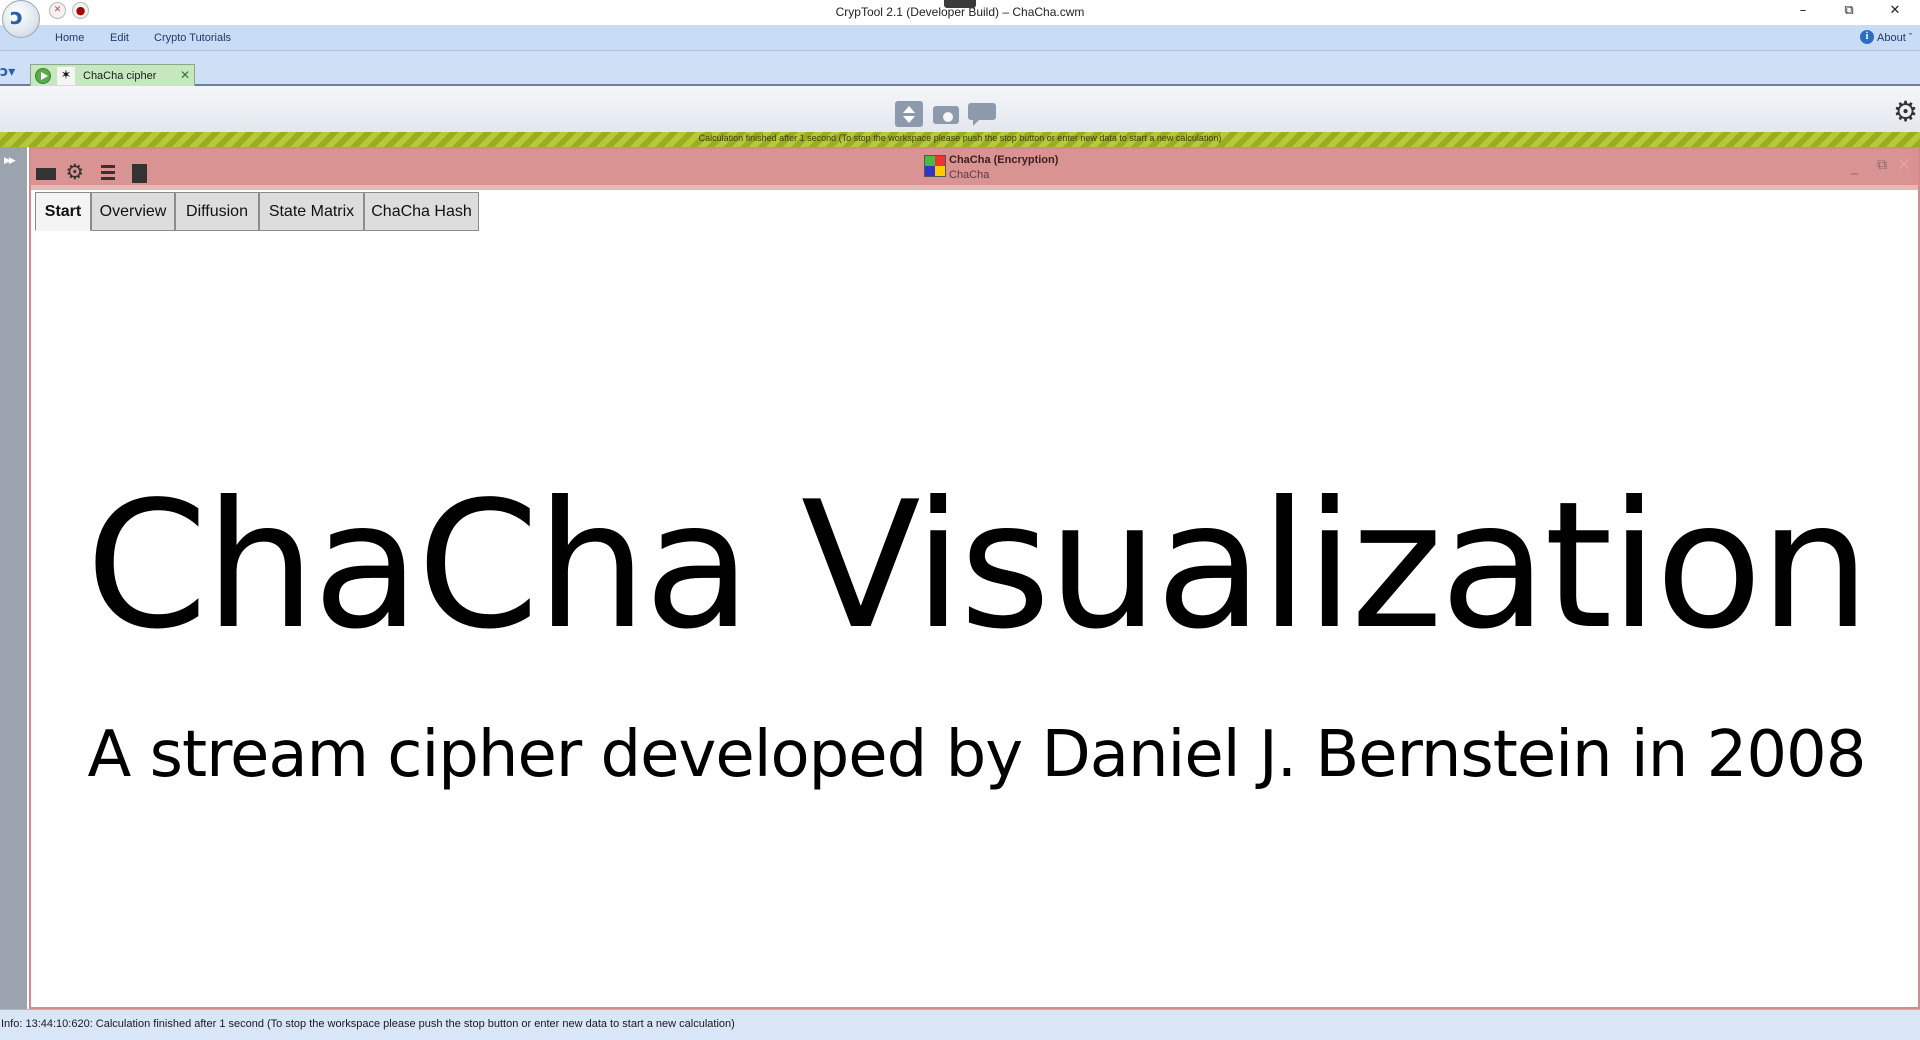  I want to click on plugin-restore-icon: ⧉, so click(1882, 165).